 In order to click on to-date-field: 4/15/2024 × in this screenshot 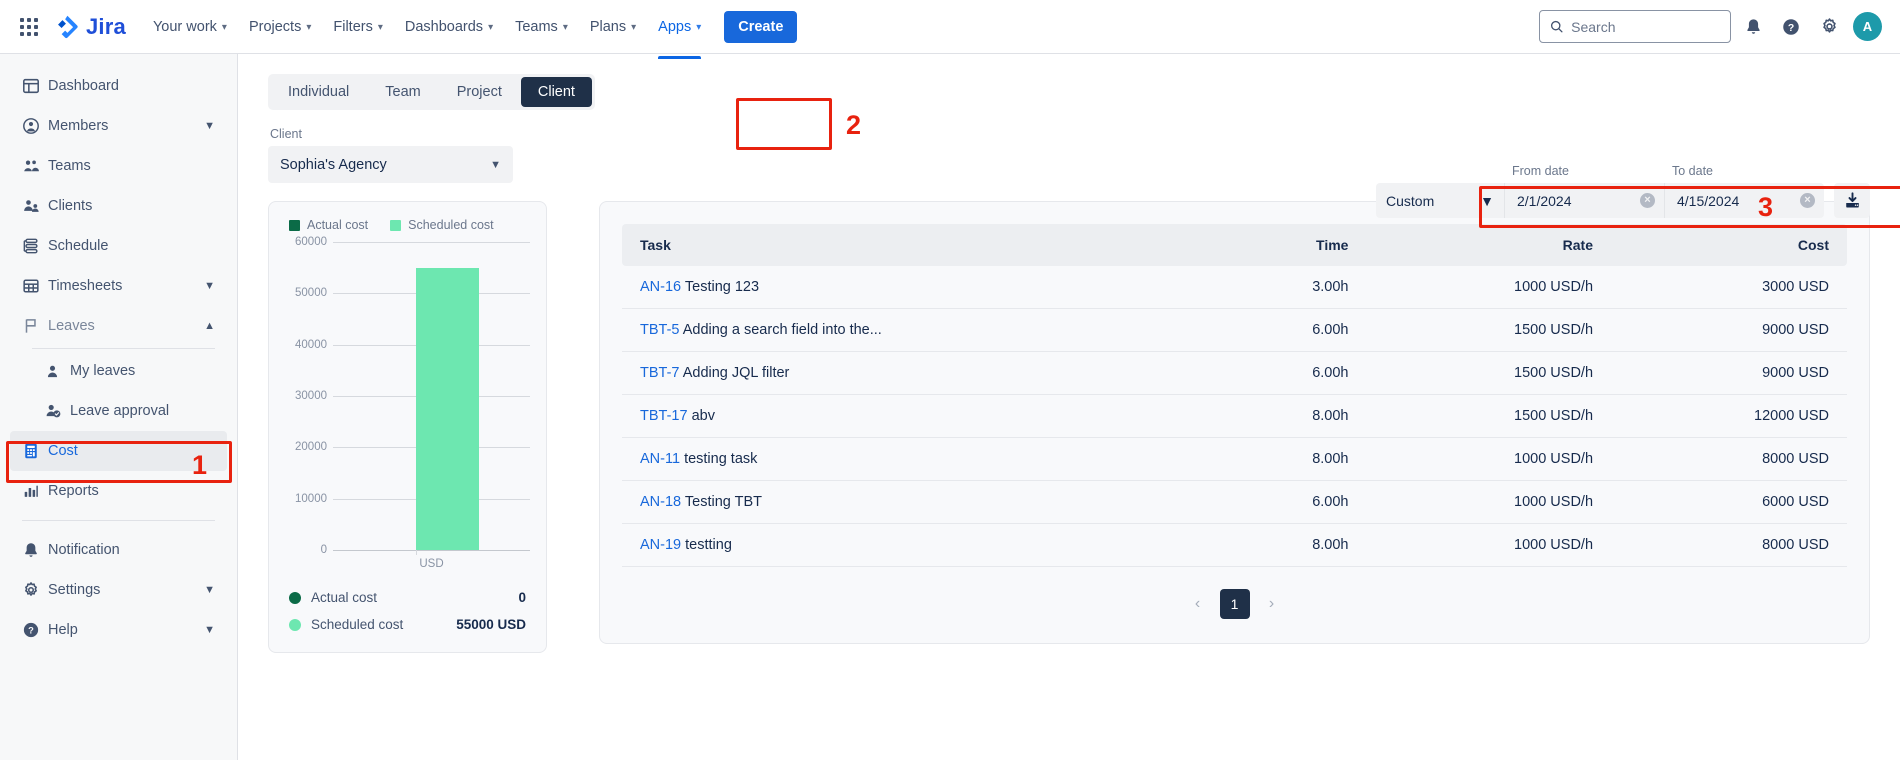, I will do `click(1744, 200)`.